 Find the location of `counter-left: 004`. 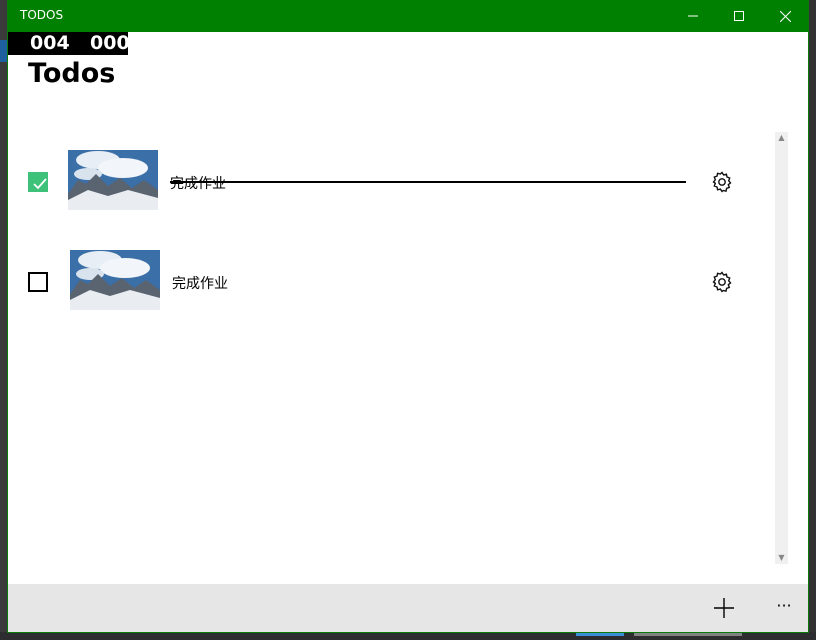

counter-left: 004 is located at coordinates (50, 43).